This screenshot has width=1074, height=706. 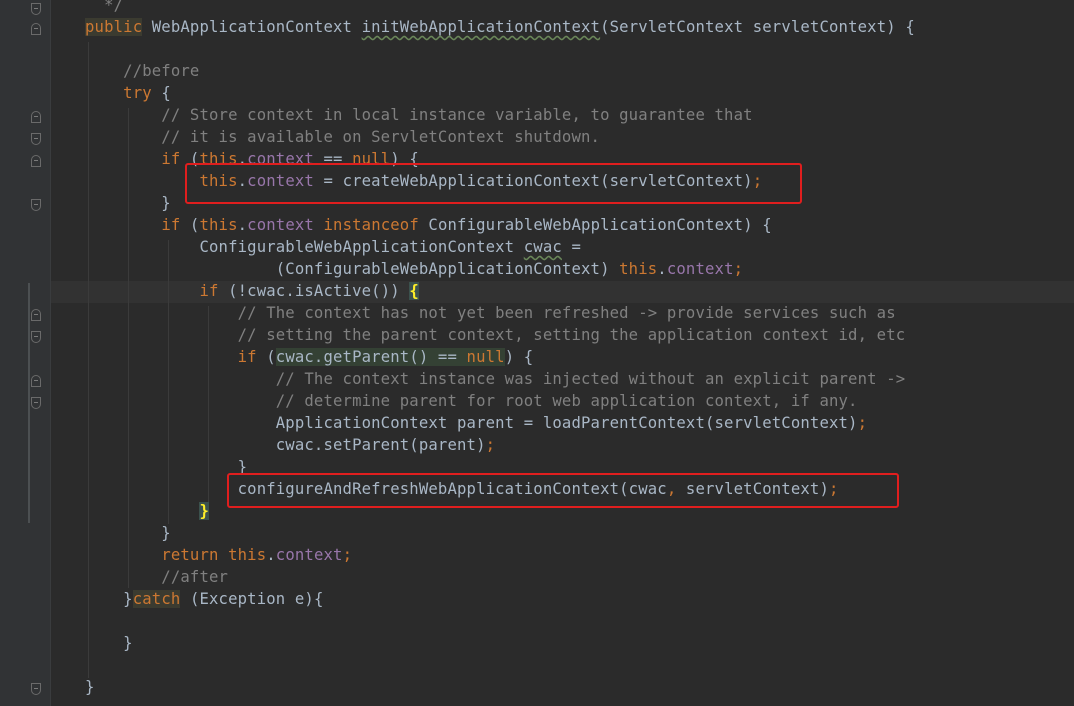 What do you see at coordinates (371, 225) in the screenshot?
I see `code-token: instanceof` at bounding box center [371, 225].